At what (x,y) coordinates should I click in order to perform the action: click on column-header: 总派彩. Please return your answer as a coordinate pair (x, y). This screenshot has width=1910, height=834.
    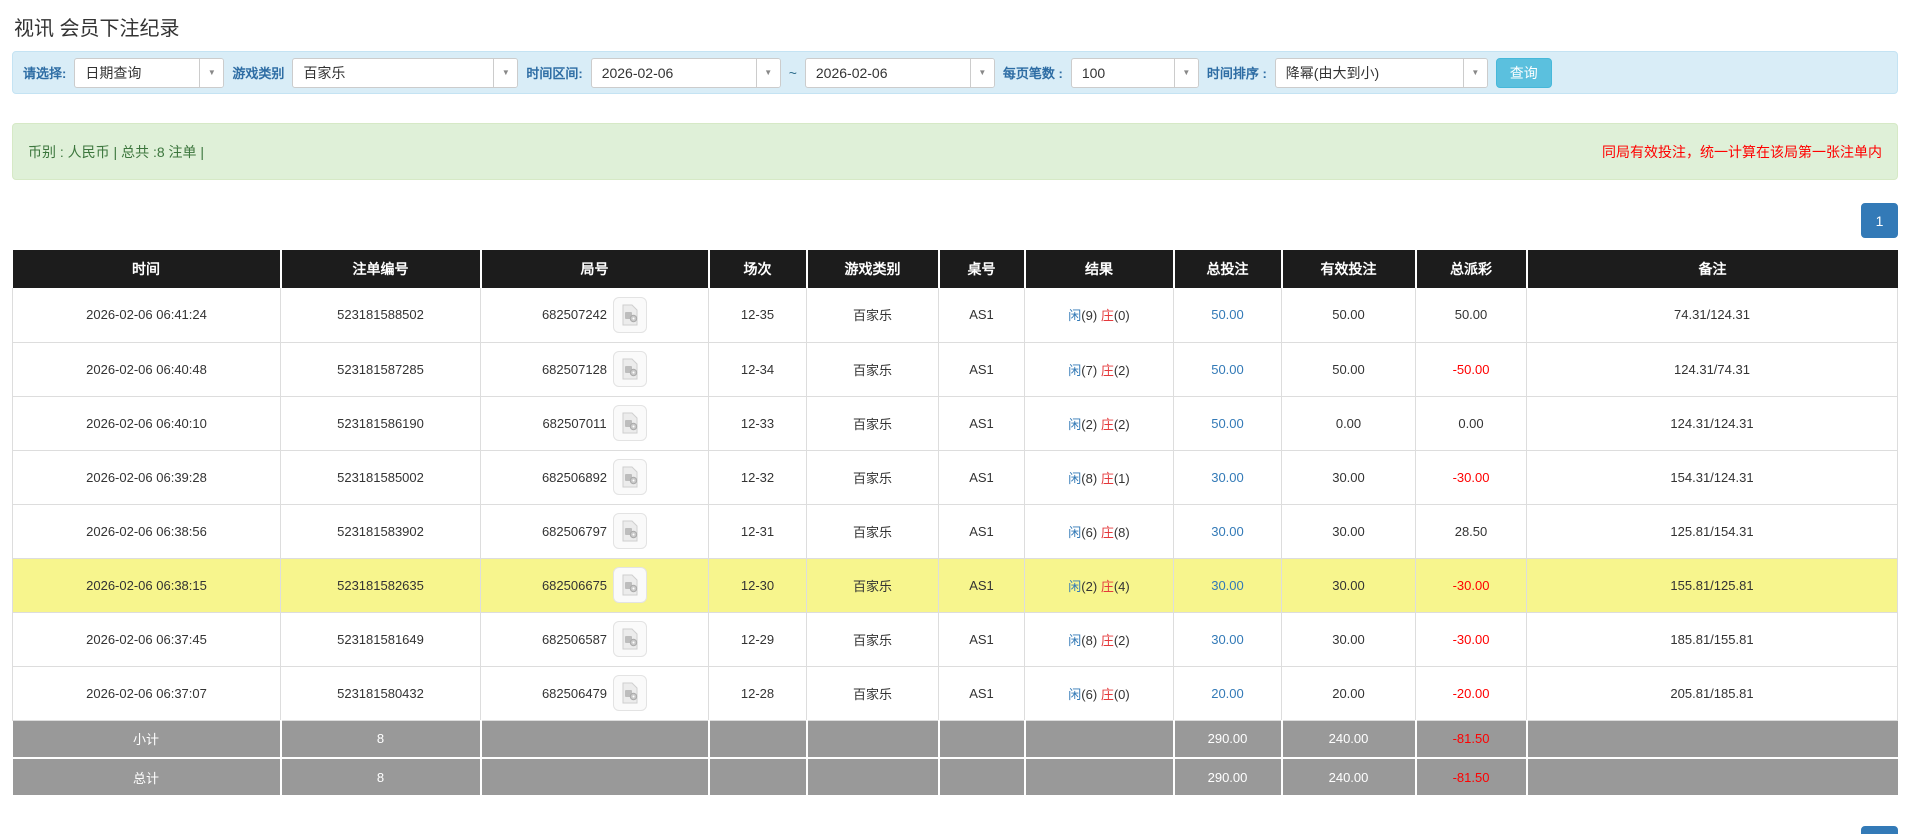
    Looking at the image, I should click on (1471, 269).